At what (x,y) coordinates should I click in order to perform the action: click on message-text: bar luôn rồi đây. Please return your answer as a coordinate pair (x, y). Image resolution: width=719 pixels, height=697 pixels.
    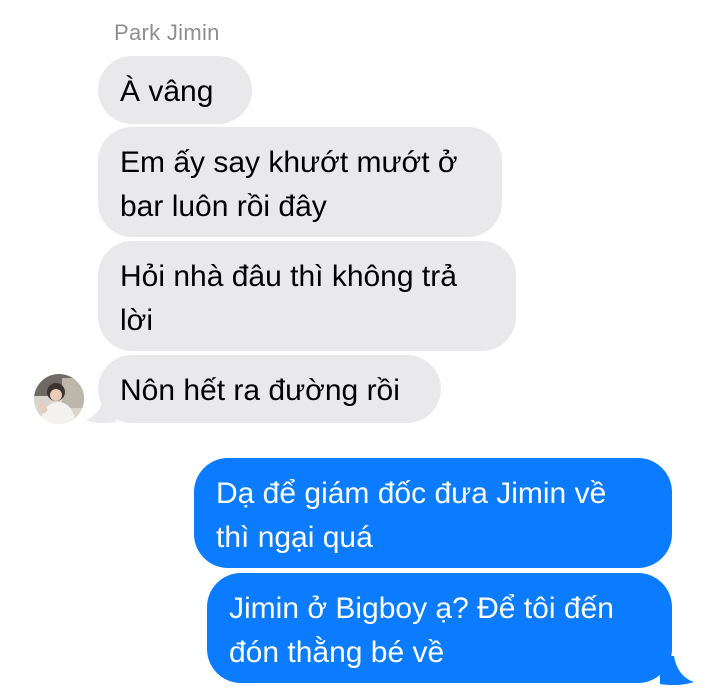
    Looking at the image, I should click on (223, 206).